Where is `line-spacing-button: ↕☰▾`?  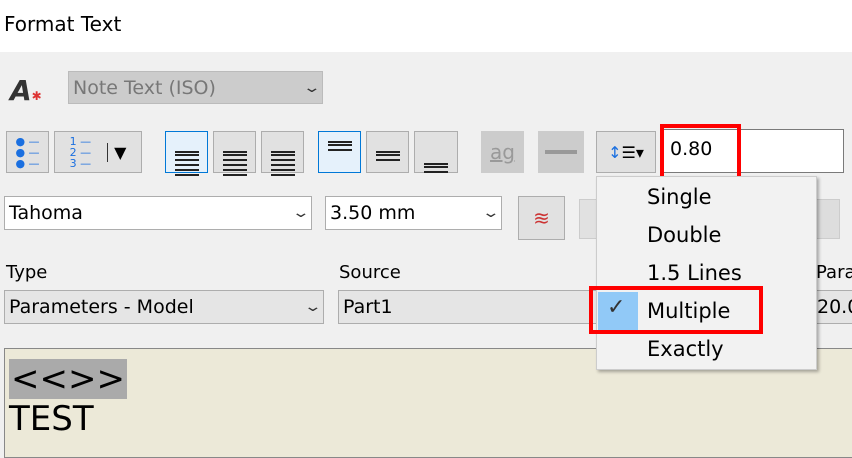
line-spacing-button: ↕☰▾ is located at coordinates (626, 152).